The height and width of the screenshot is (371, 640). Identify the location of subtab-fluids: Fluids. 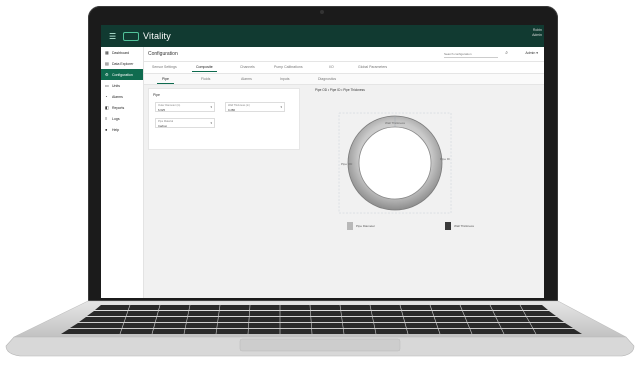
(205, 79).